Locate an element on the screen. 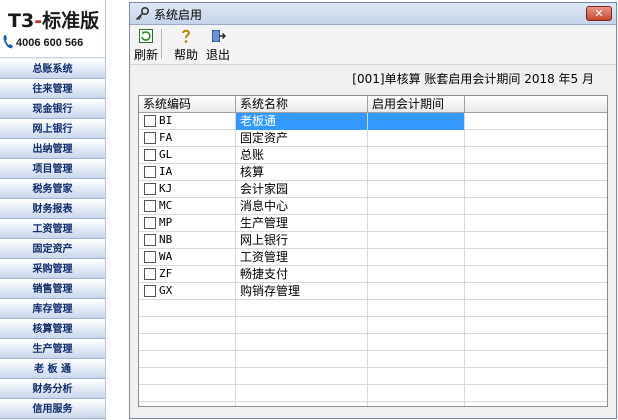 Image resolution: width=618 pixels, height=420 pixels. sidebar-item: 信用服务 is located at coordinates (52, 409).